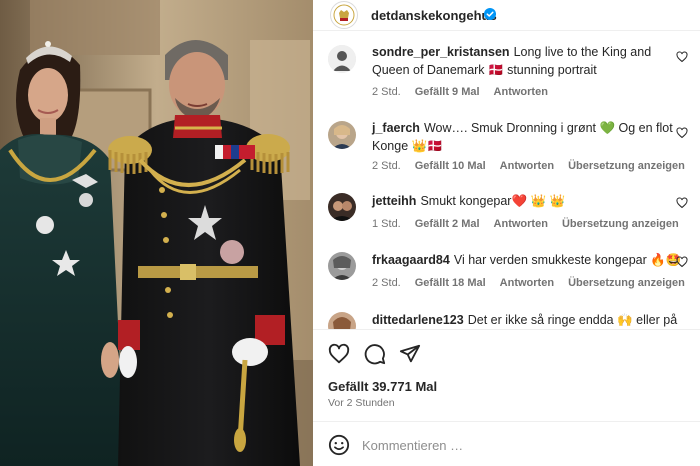 The width and height of the screenshot is (700, 466). What do you see at coordinates (386, 224) in the screenshot?
I see `comment-time: 1 Std.` at bounding box center [386, 224].